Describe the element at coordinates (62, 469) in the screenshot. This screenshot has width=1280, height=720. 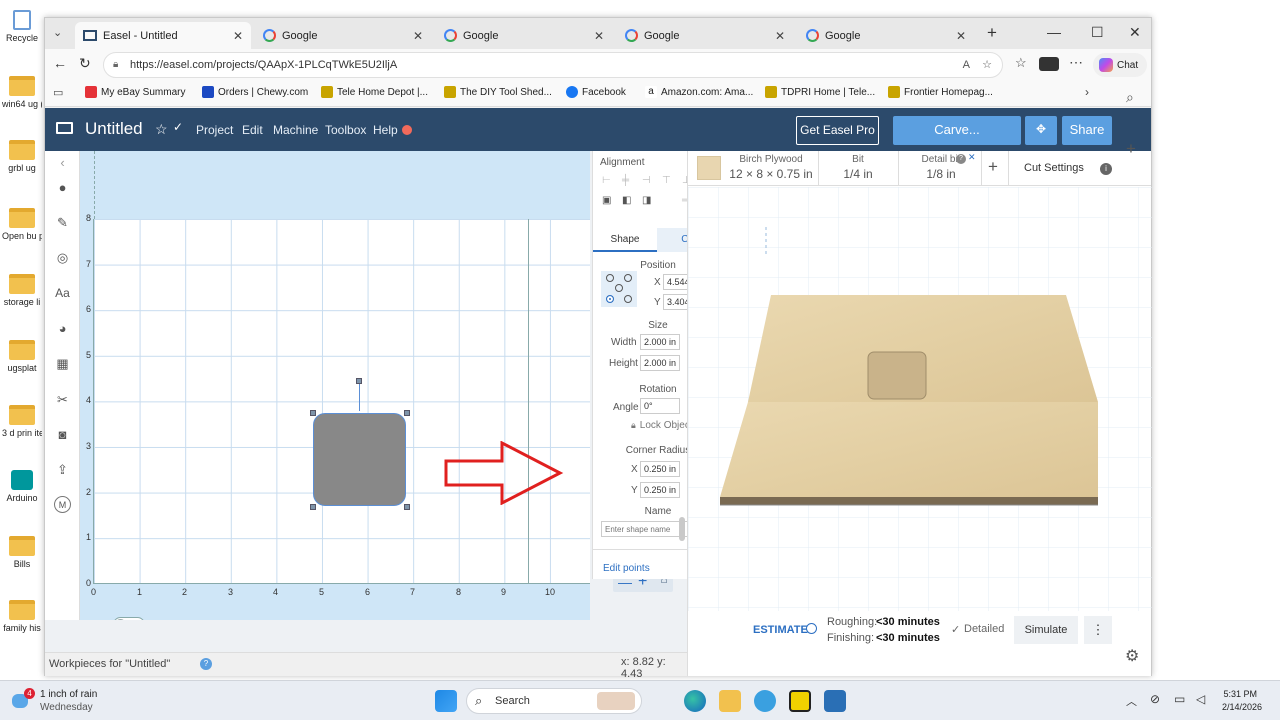
I see `upload-icon: ⇪` at that location.